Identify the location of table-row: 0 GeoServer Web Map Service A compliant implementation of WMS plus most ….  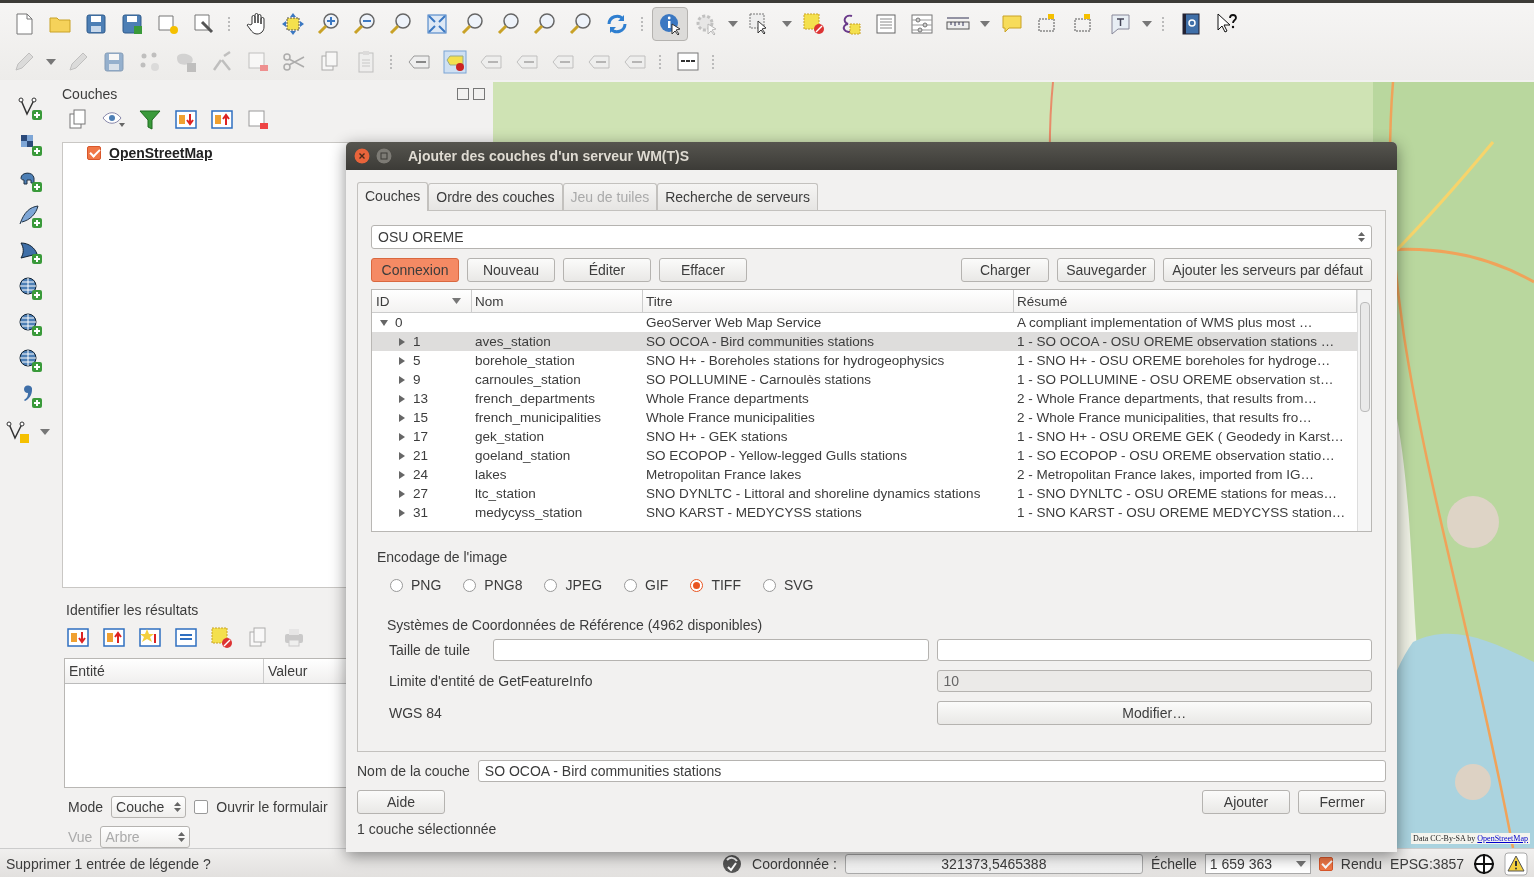
(864, 322).